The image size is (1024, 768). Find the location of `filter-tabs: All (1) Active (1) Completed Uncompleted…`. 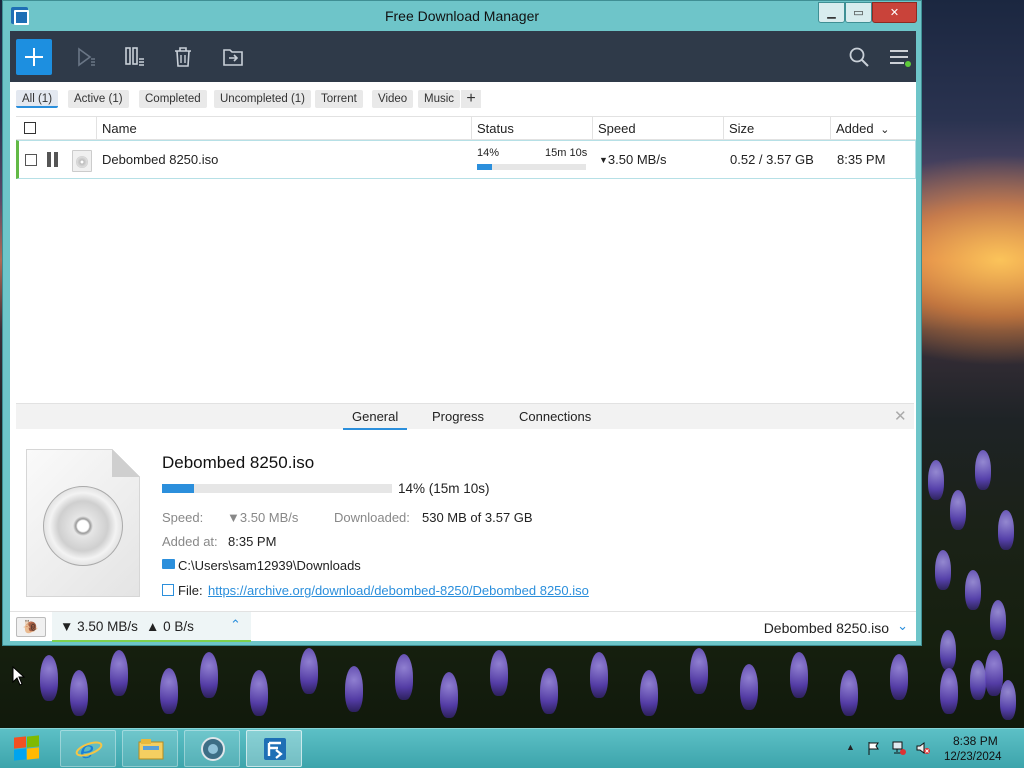

filter-tabs: All (1) Active (1) Completed Uncompleted… is located at coordinates (463, 99).